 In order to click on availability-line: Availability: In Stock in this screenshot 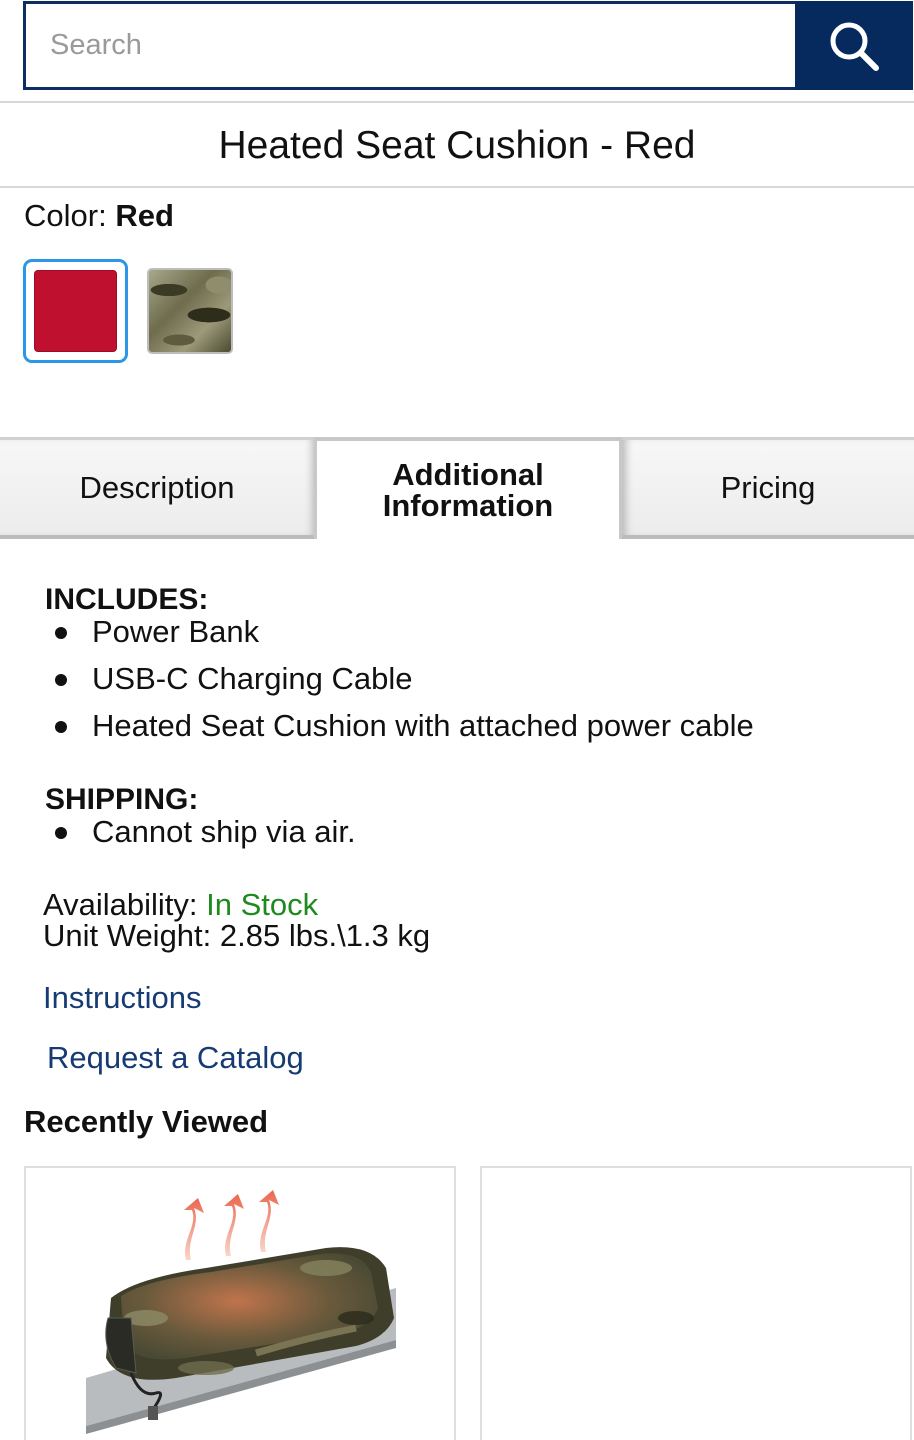, I will do `click(236, 904)`.